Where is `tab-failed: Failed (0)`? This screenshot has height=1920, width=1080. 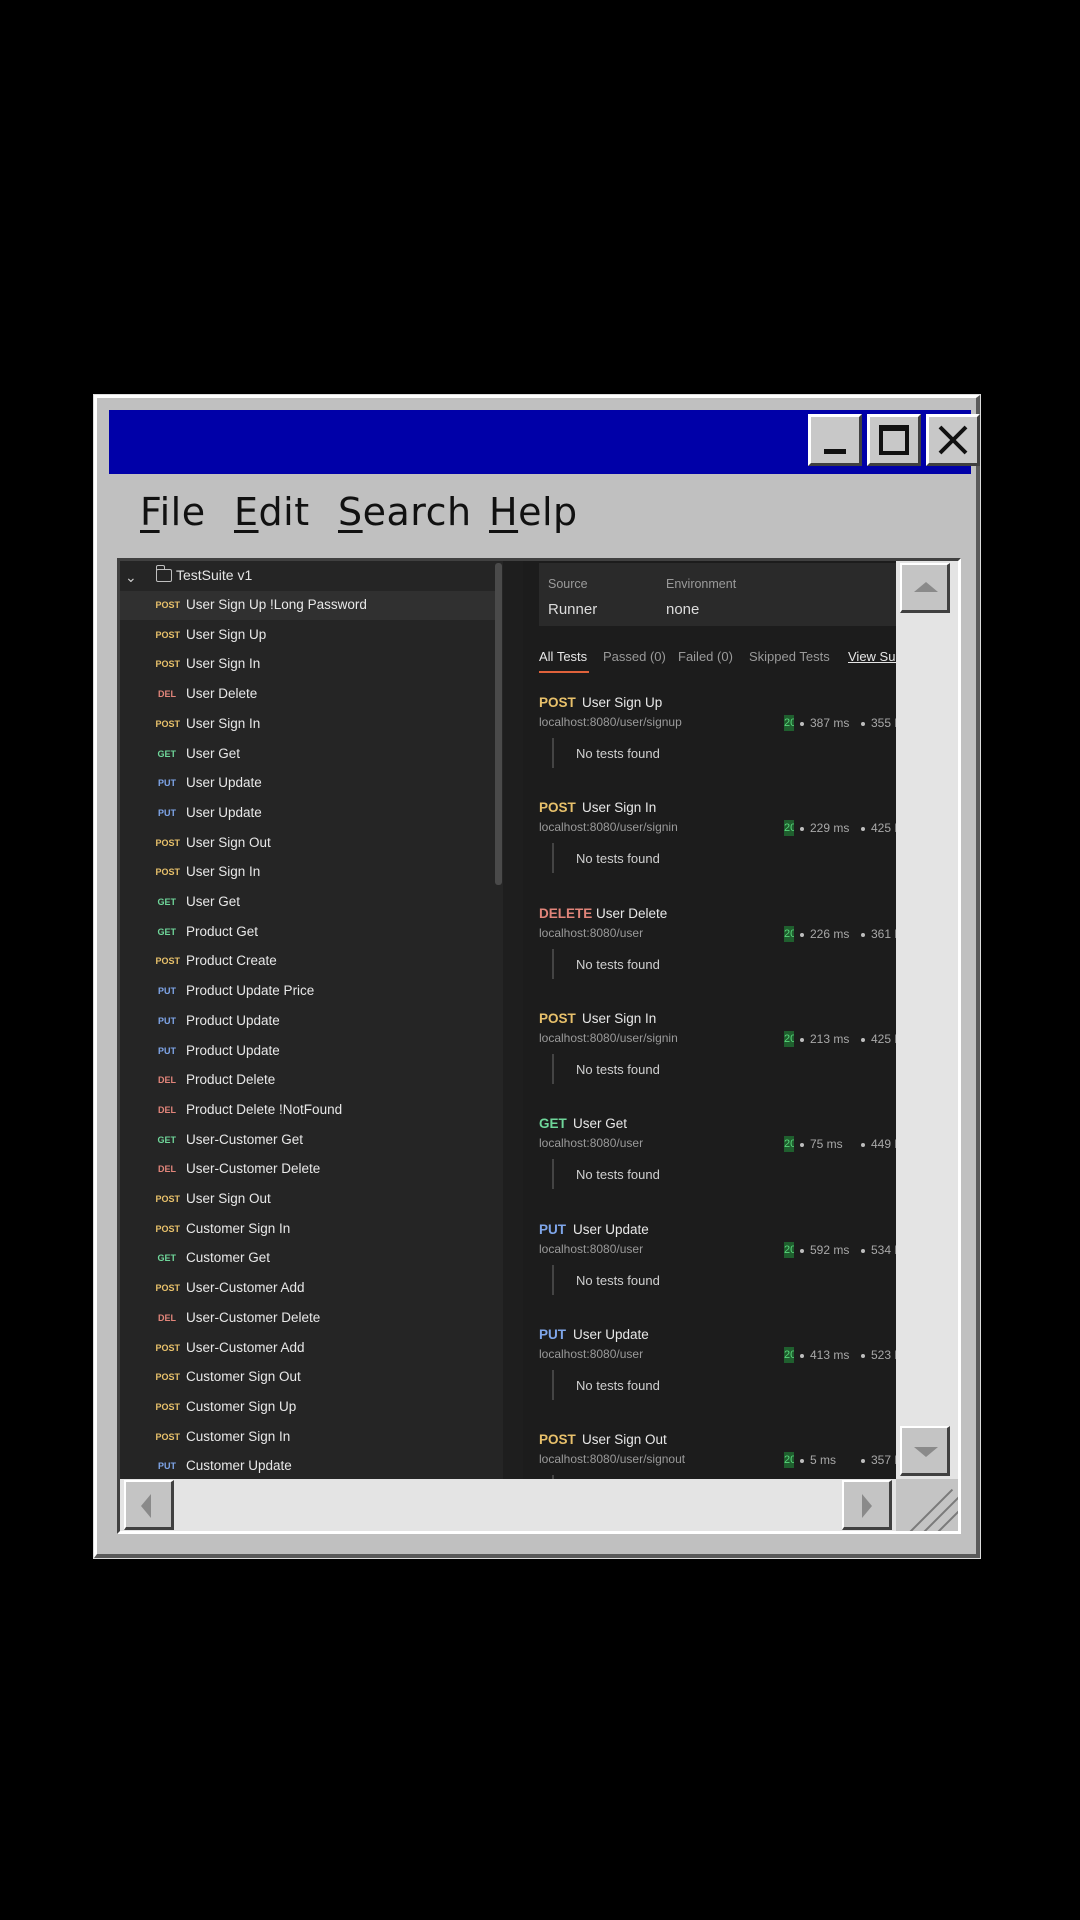
tab-failed: Failed (0) is located at coordinates (705, 656).